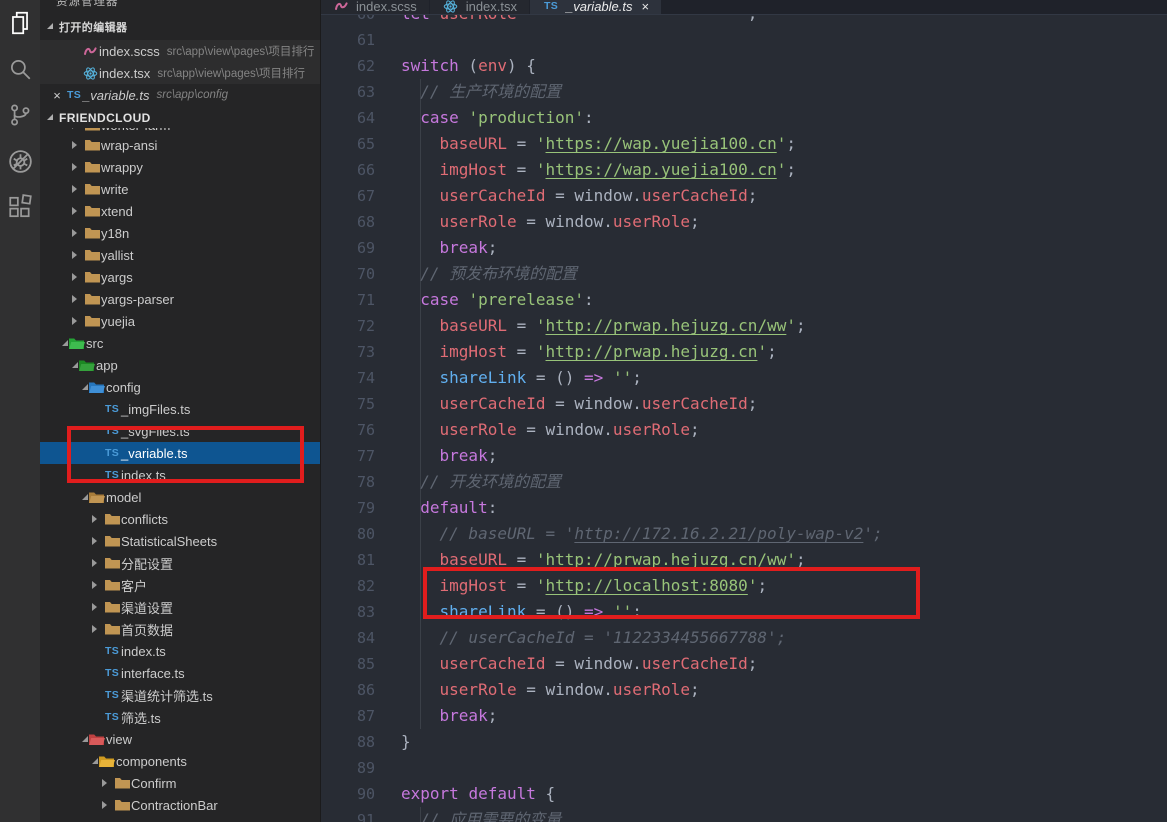 The width and height of the screenshot is (1167, 822). I want to click on tree-item-model: model, so click(180, 497).